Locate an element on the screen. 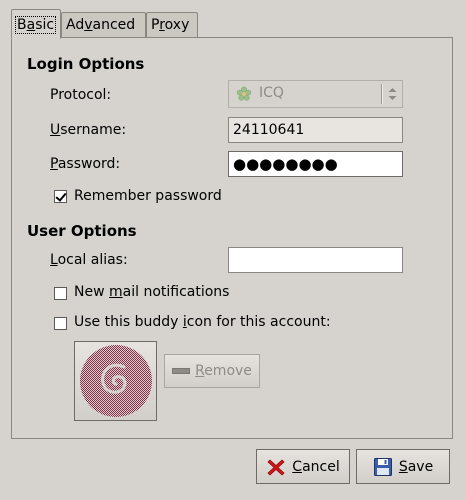  save-button: Save is located at coordinates (403, 466).